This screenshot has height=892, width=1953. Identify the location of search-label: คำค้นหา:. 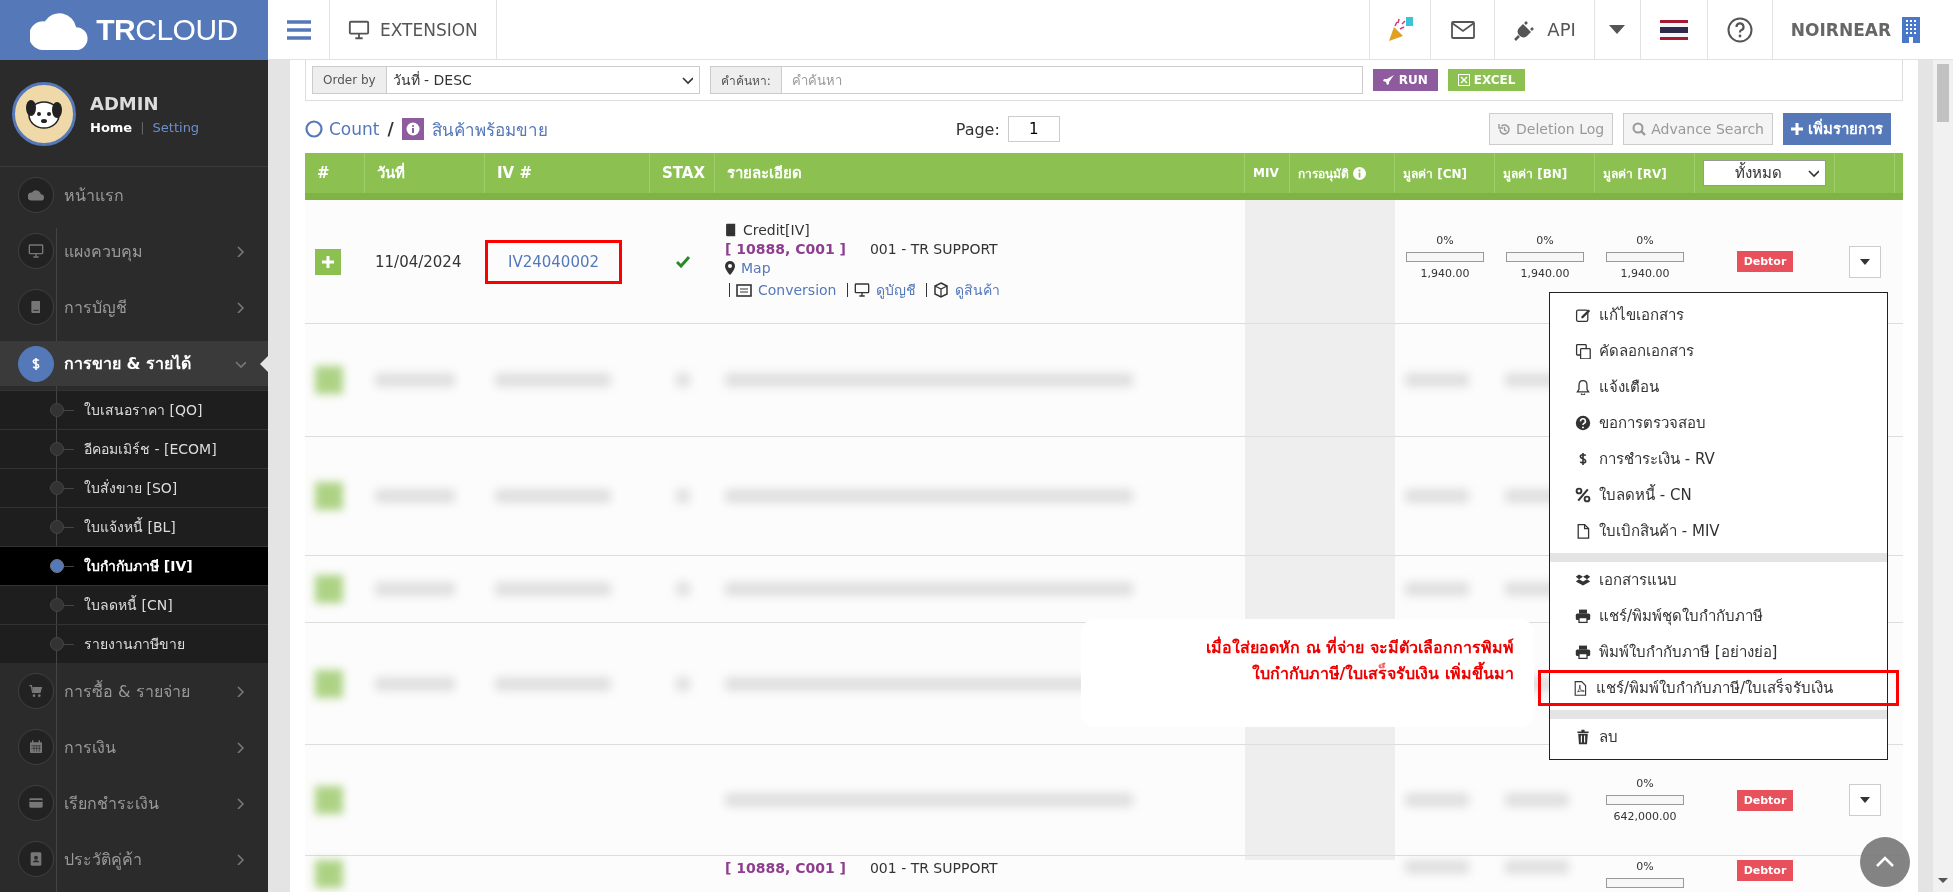
(746, 80).